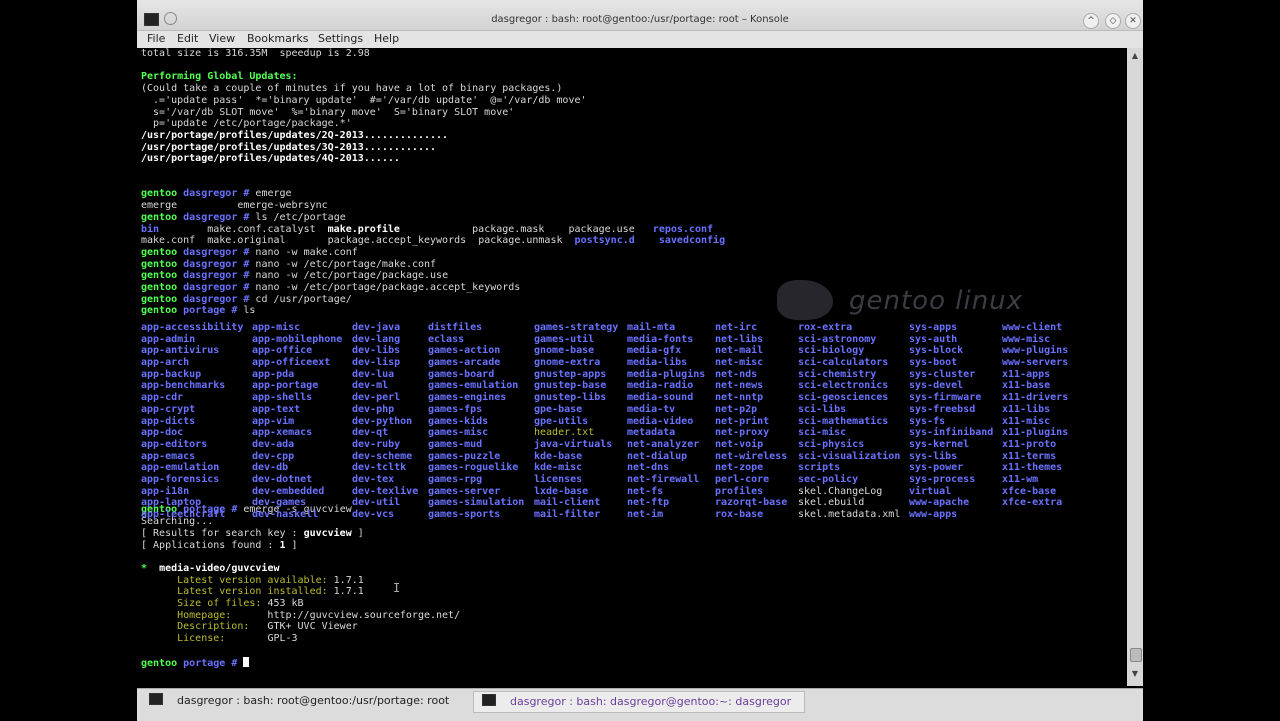 Image resolution: width=1280 pixels, height=721 pixels. Describe the element at coordinates (246, 241) in the screenshot. I see `file: make.original` at that location.